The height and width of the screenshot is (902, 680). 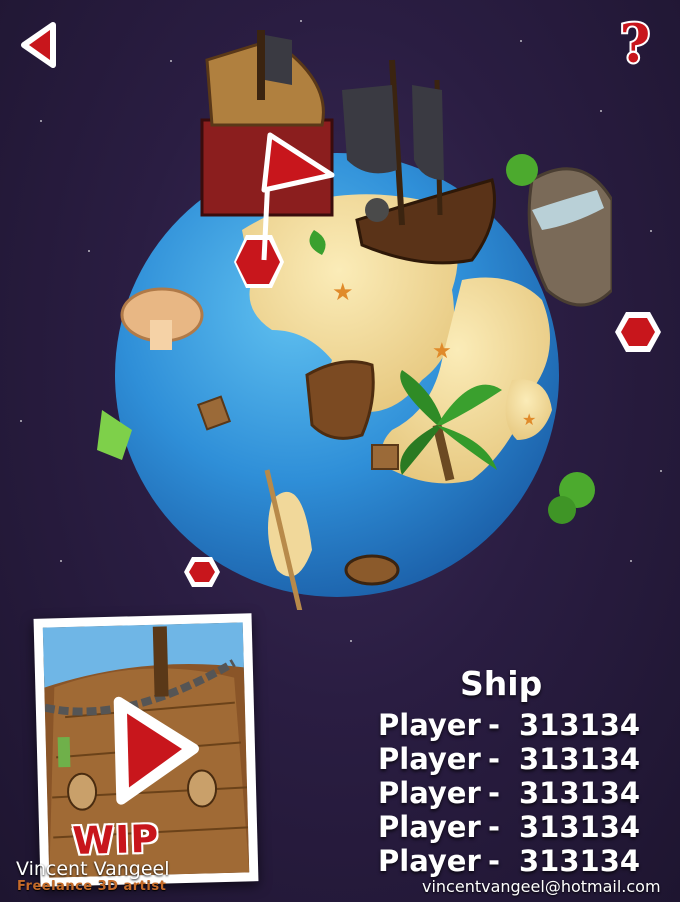 I want to click on level-marker-left, so click(x=202, y=572).